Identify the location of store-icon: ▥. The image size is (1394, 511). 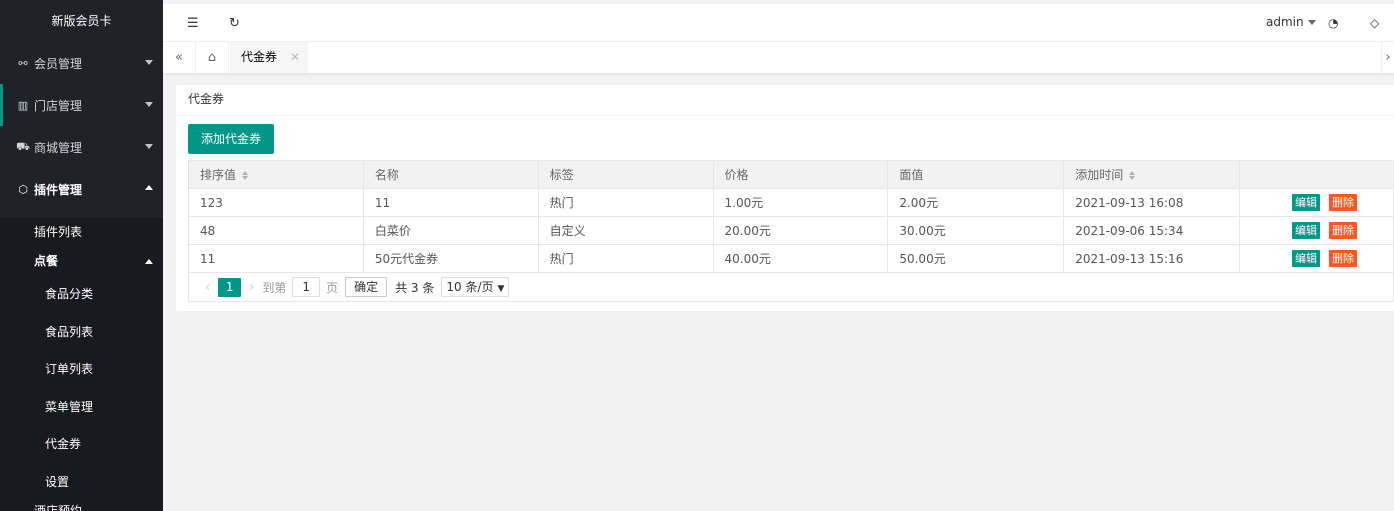
(23, 105).